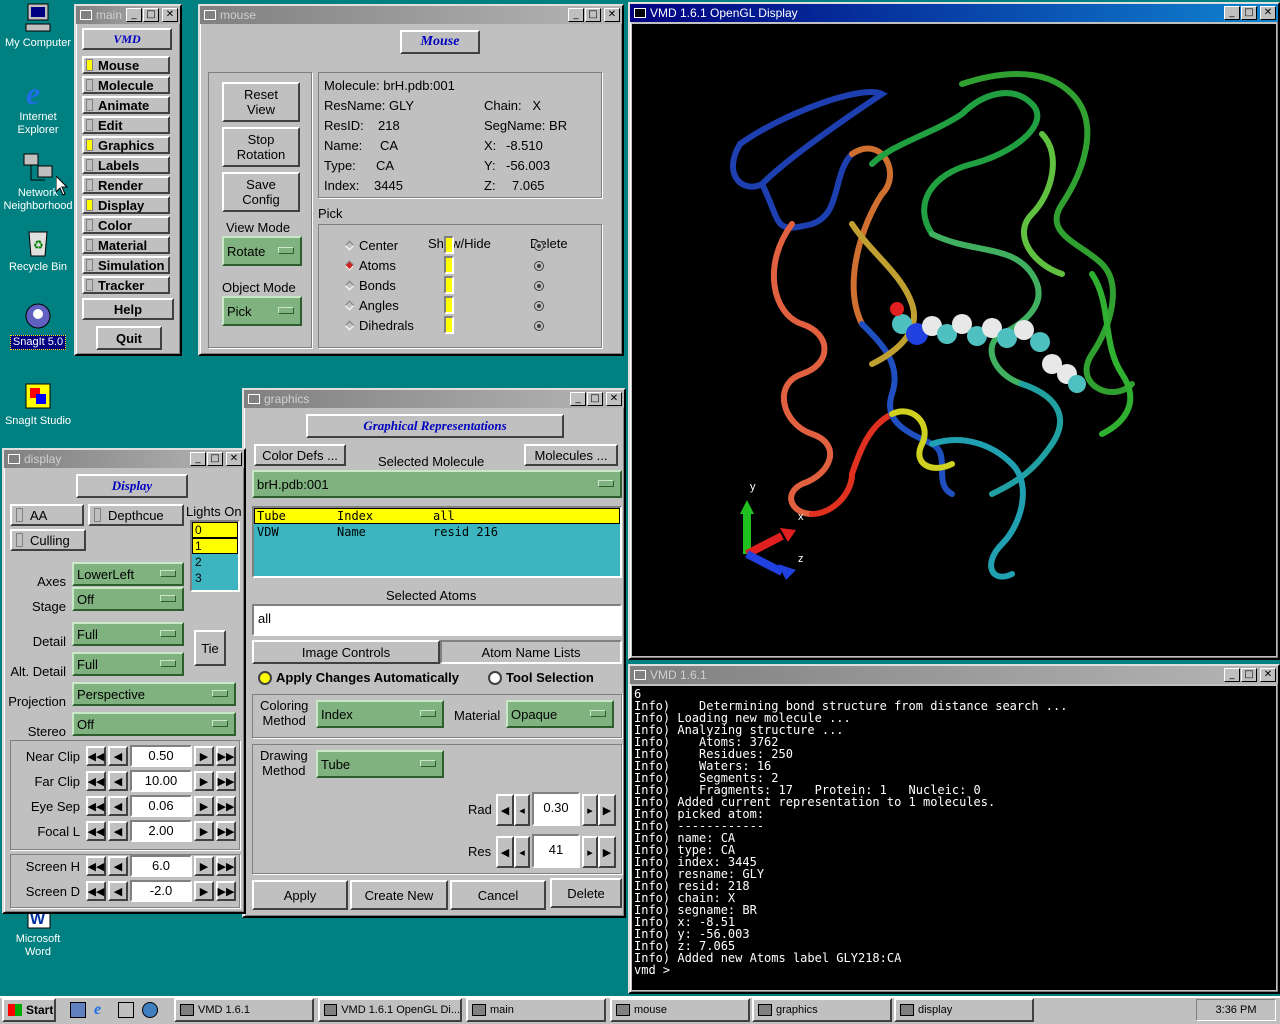 The width and height of the screenshot is (1280, 1024). I want to click on light-item: 2, so click(215, 562).